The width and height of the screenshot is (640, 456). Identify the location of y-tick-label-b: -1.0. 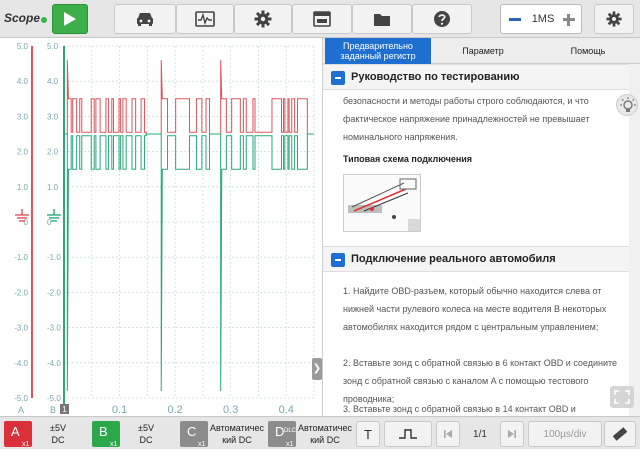
(54, 257).